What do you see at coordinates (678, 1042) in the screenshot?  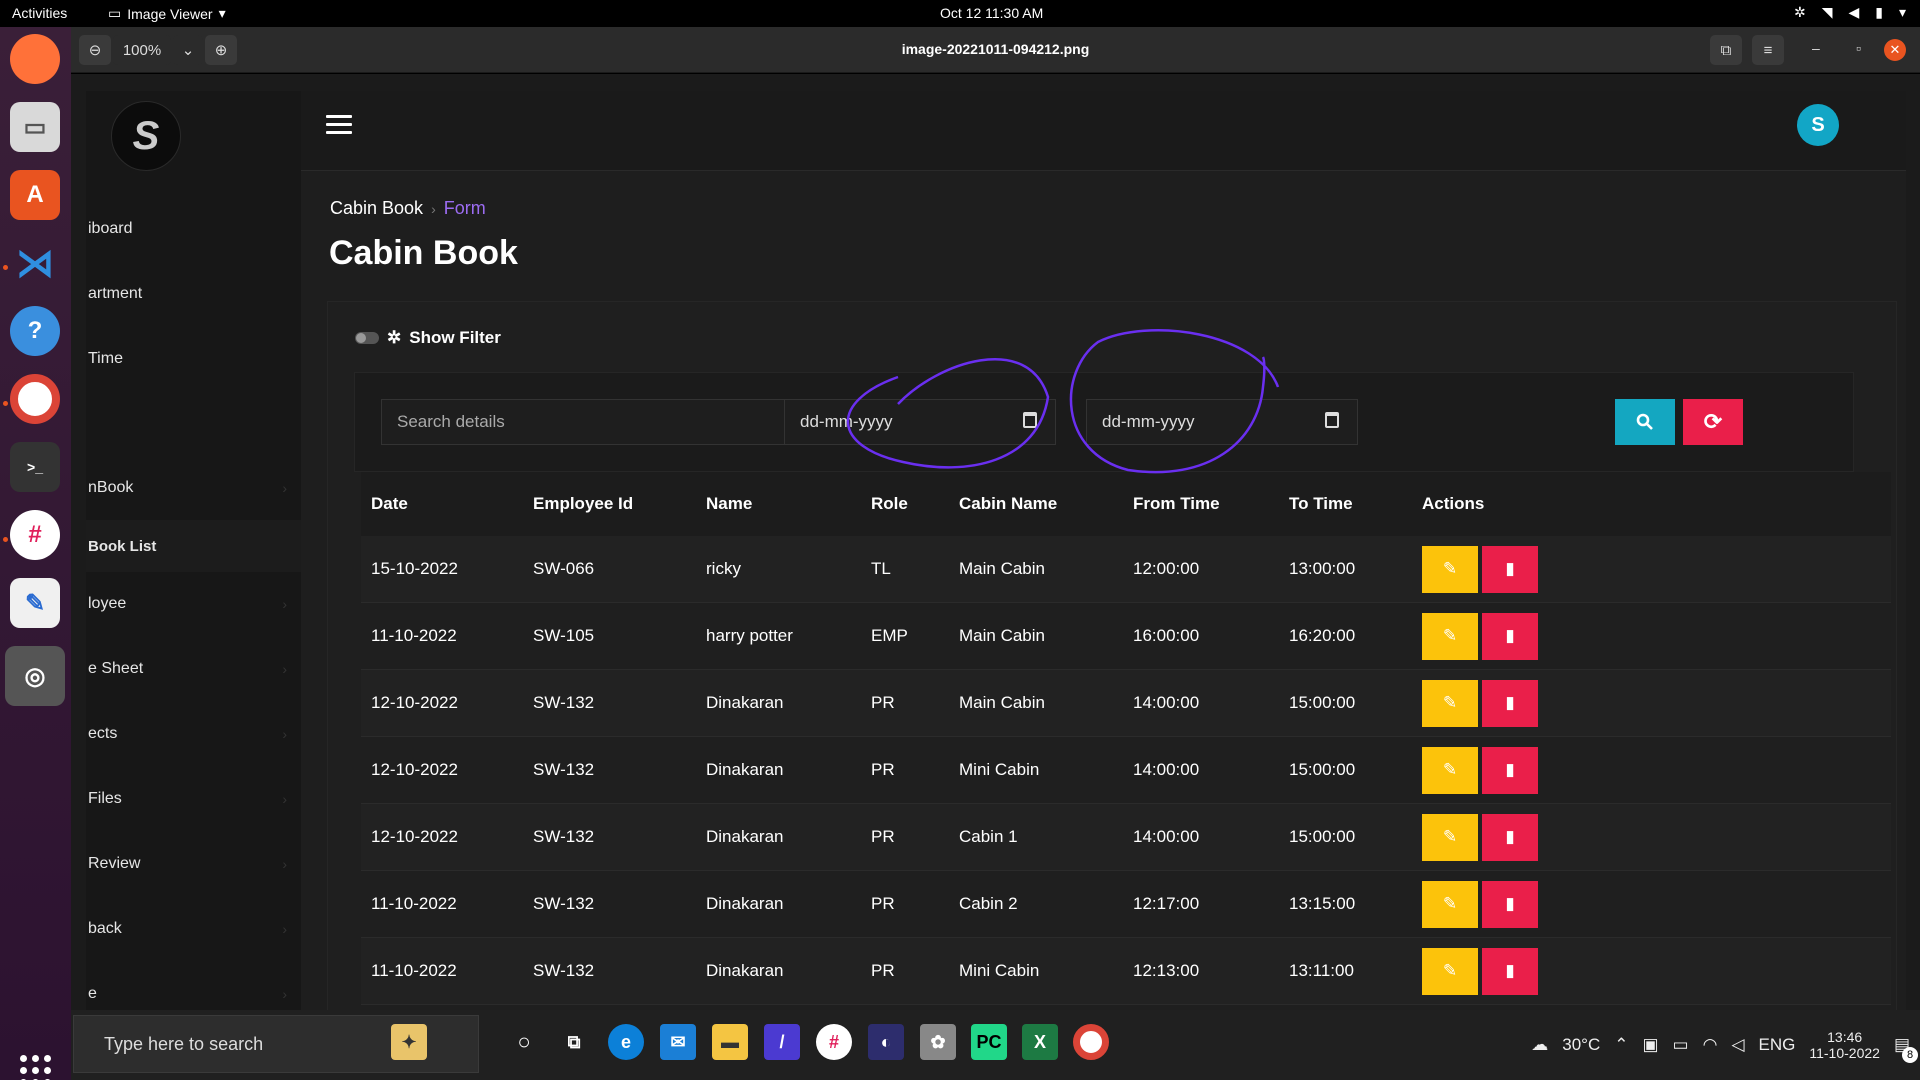 I see `mail-icon: ✉` at bounding box center [678, 1042].